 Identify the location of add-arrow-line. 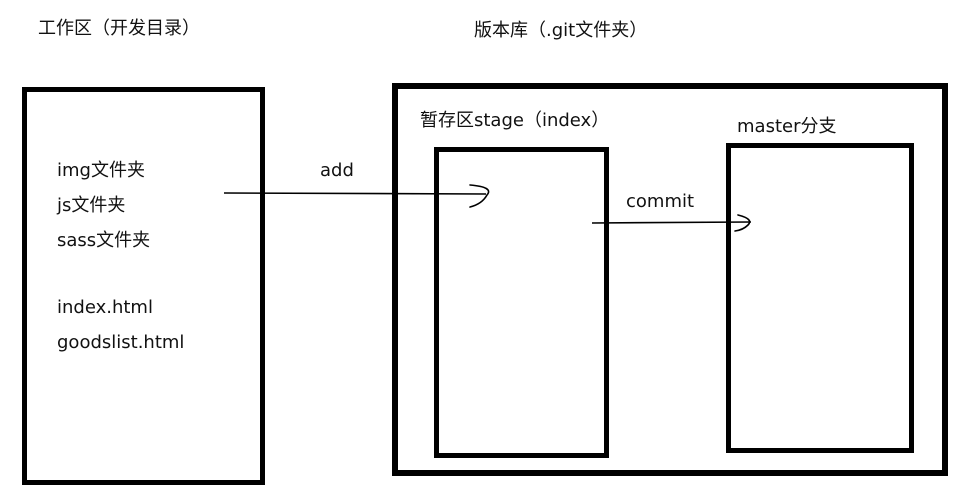
(355, 193).